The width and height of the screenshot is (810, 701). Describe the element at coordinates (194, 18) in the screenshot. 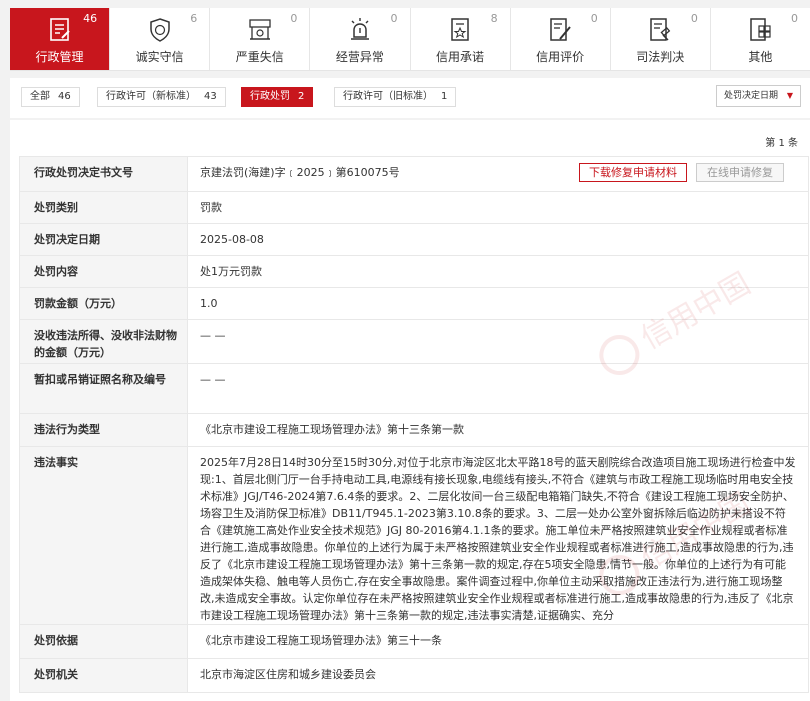

I see `tab-count: 6` at that location.